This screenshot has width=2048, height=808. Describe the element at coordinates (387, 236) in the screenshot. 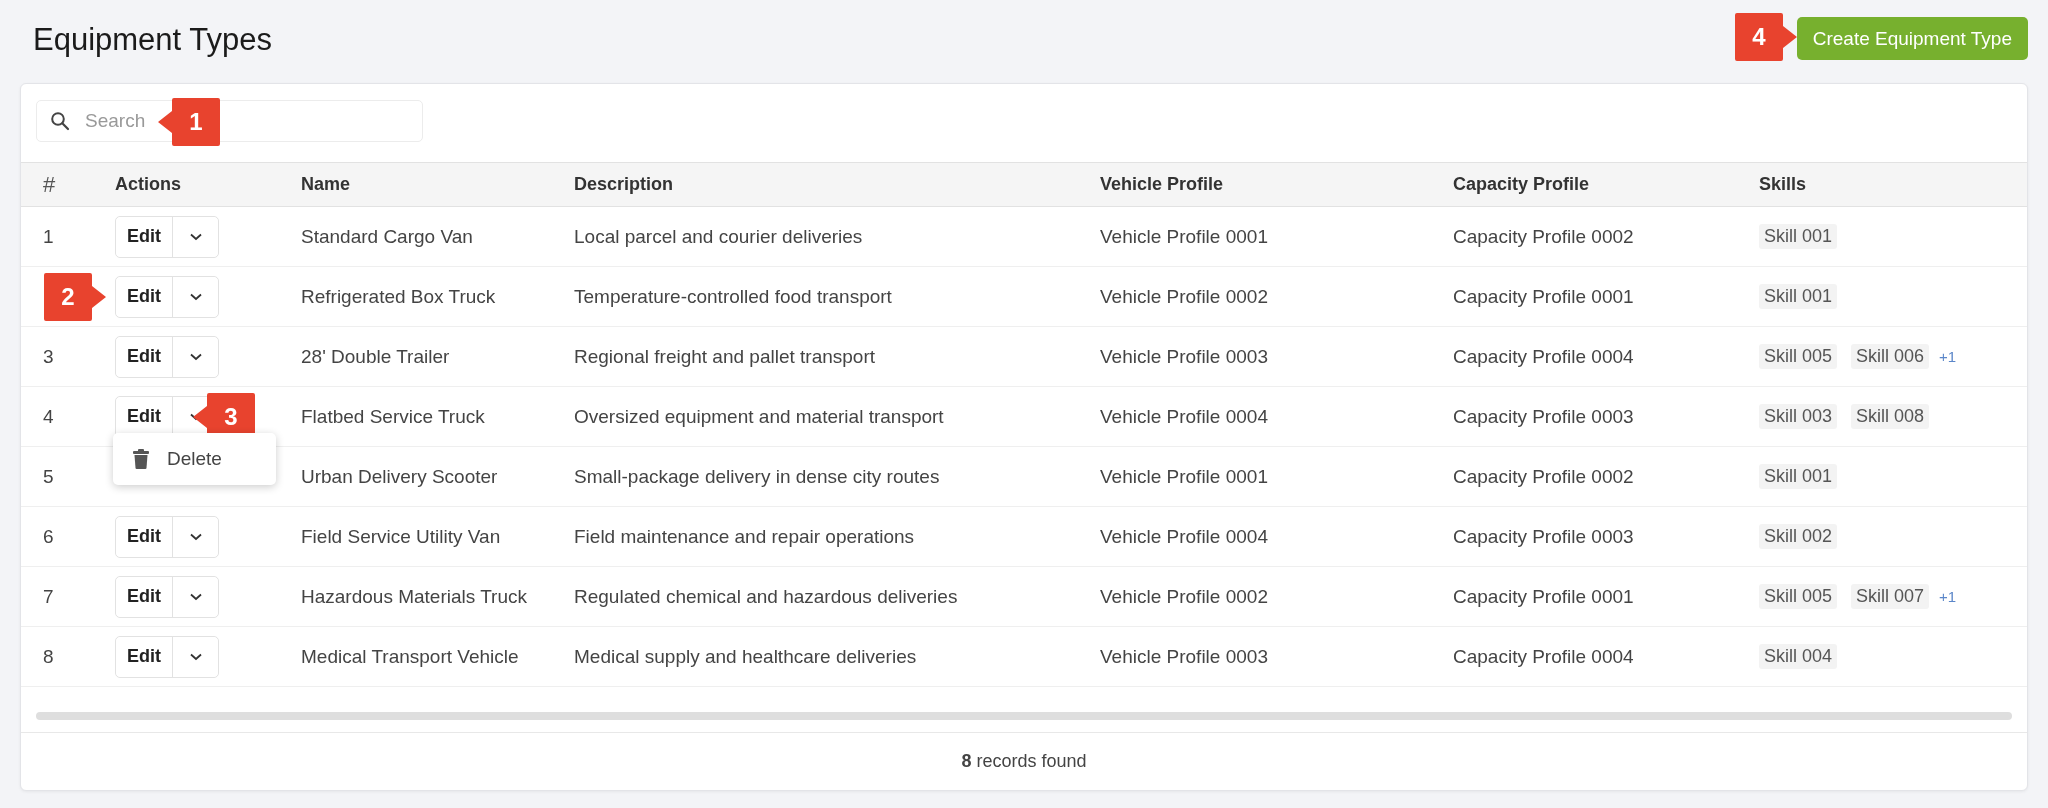

I see `table-cell-text: Standard Cargo Van` at that location.